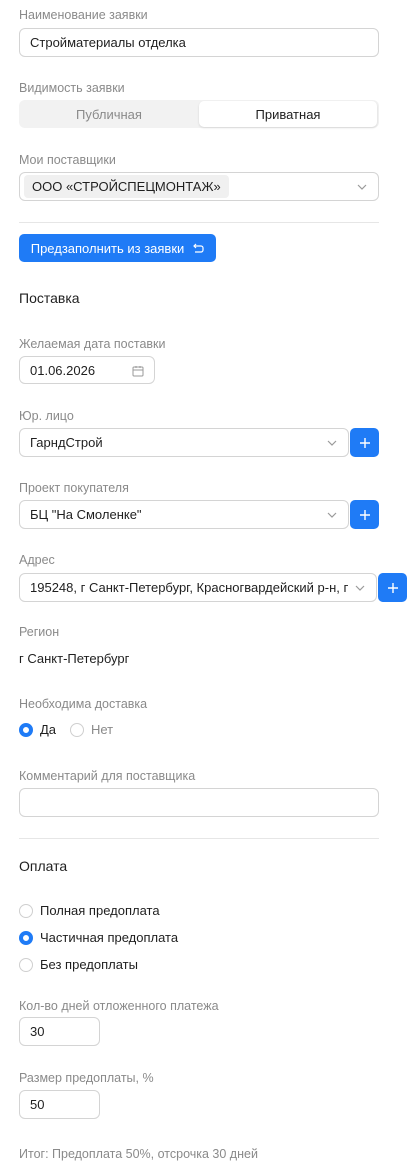 The image size is (418, 1171). What do you see at coordinates (37, 1104) in the screenshot?
I see `prepayment-percent-value: 50` at bounding box center [37, 1104].